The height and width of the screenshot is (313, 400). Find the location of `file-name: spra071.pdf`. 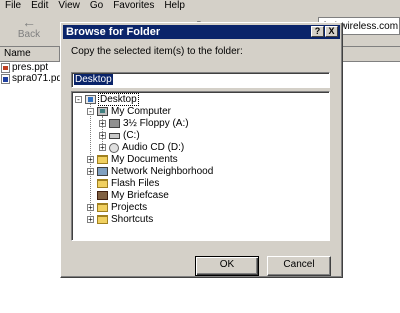

file-name: spra071.pdf is located at coordinates (38, 78).